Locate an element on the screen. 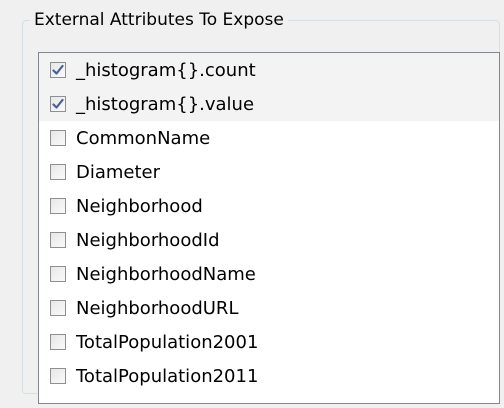 This screenshot has height=408, width=504. attribute-label: Diameter is located at coordinates (118, 172).